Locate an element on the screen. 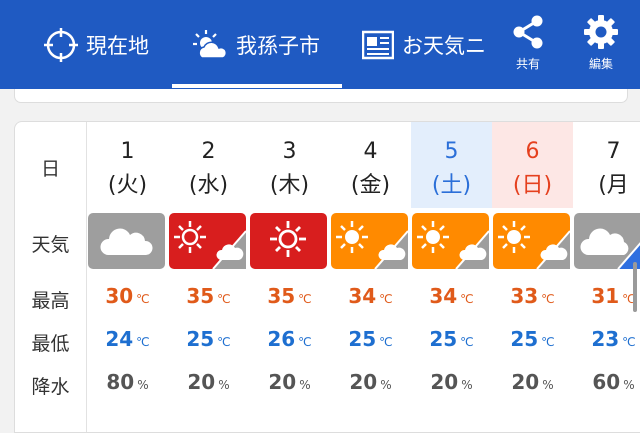 This screenshot has width=640, height=433. high-temp: 30 ℃ is located at coordinates (127, 296).